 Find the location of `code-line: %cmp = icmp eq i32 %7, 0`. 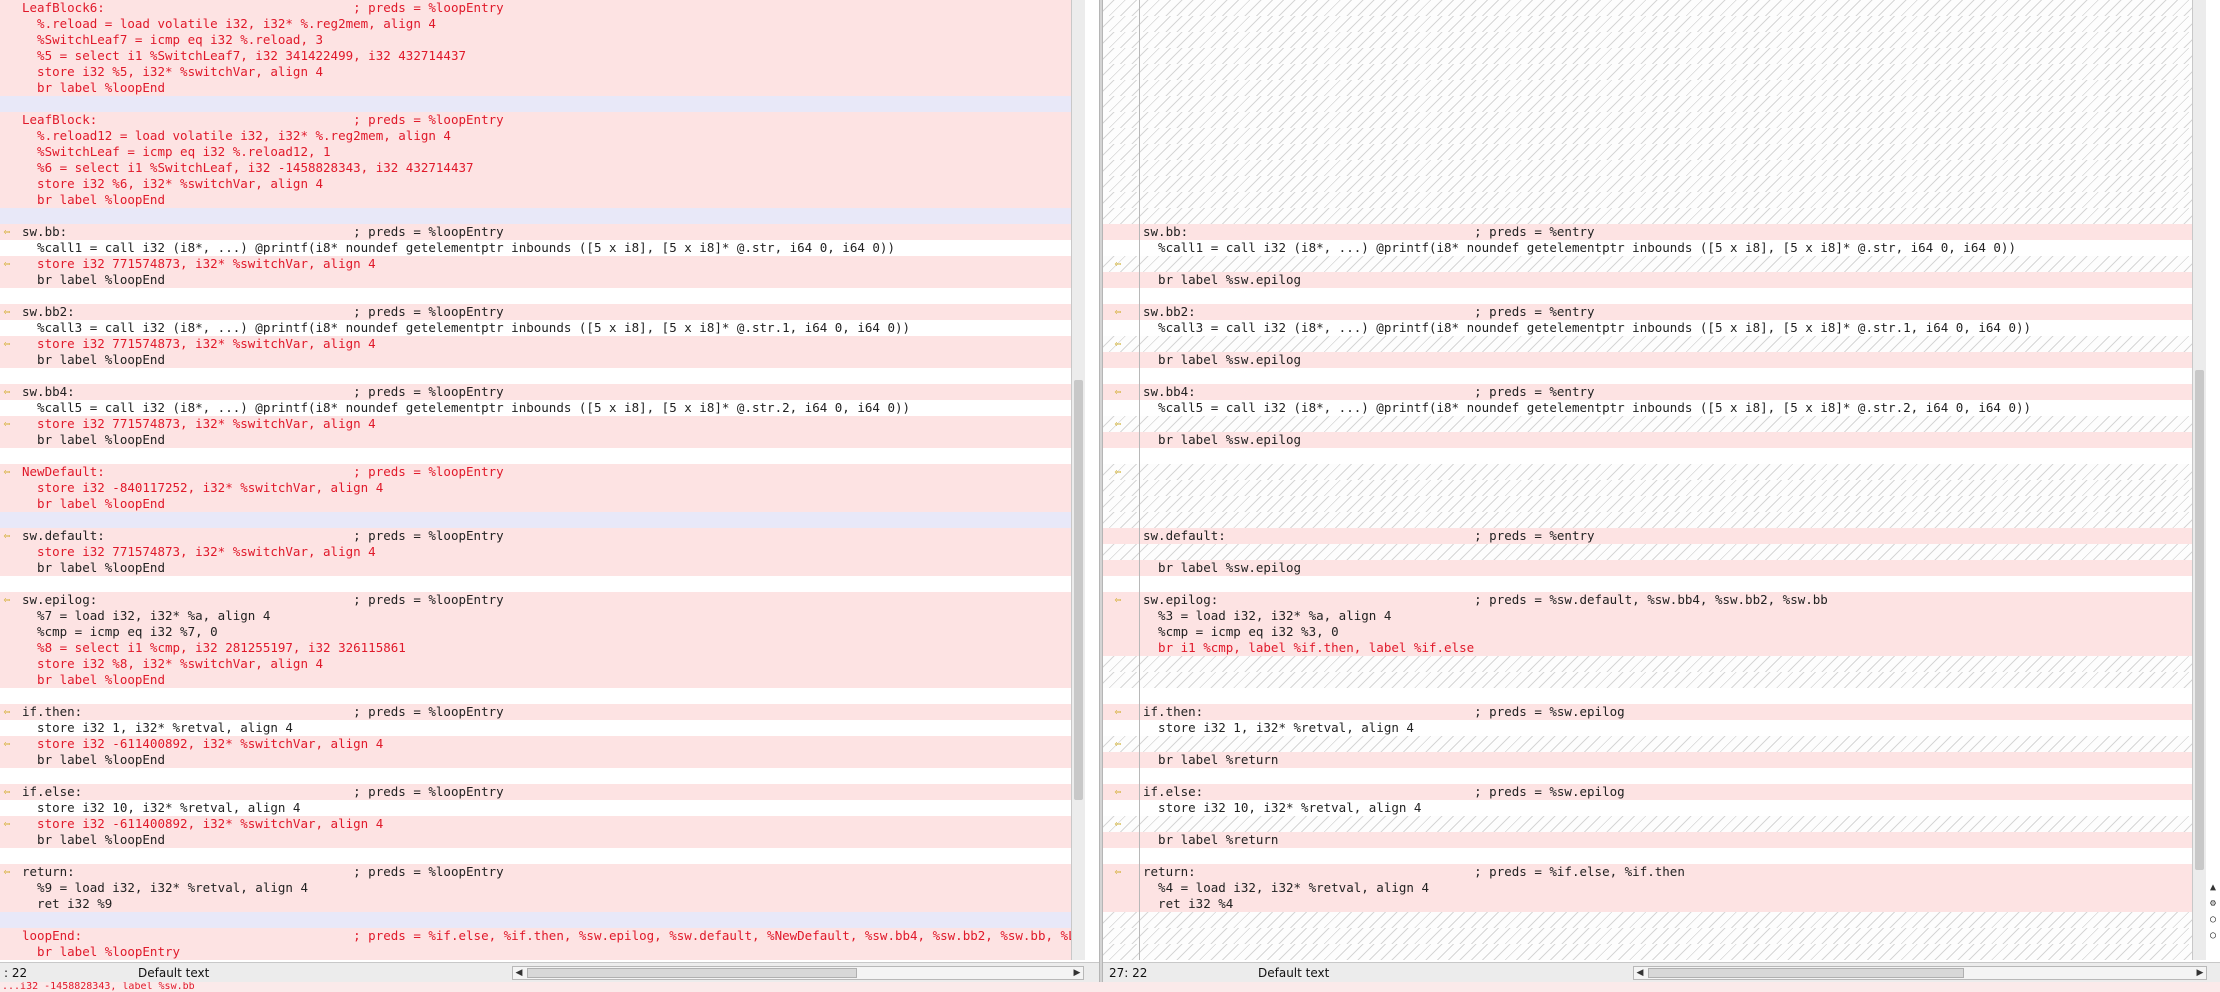

code-line: %cmp = icmp eq i32 %7, 0 is located at coordinates (542, 632).